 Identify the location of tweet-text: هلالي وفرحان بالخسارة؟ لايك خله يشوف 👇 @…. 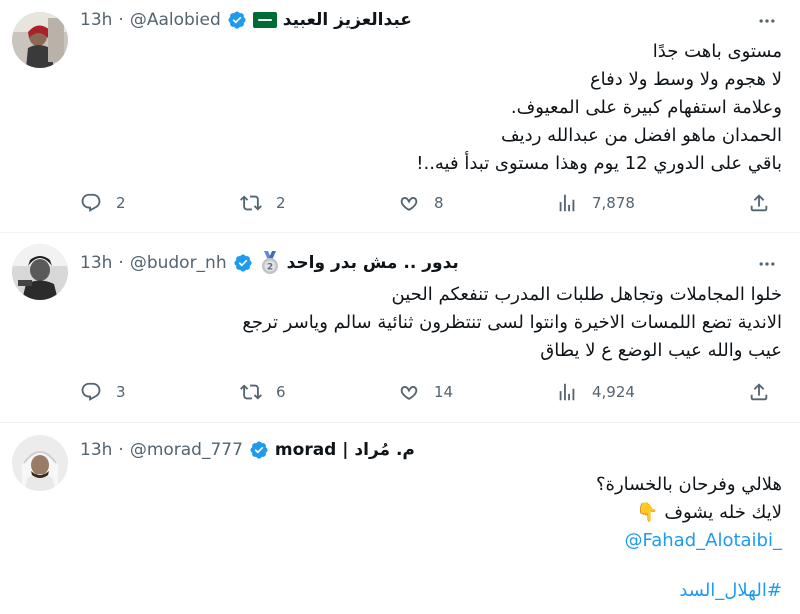
(431, 513).